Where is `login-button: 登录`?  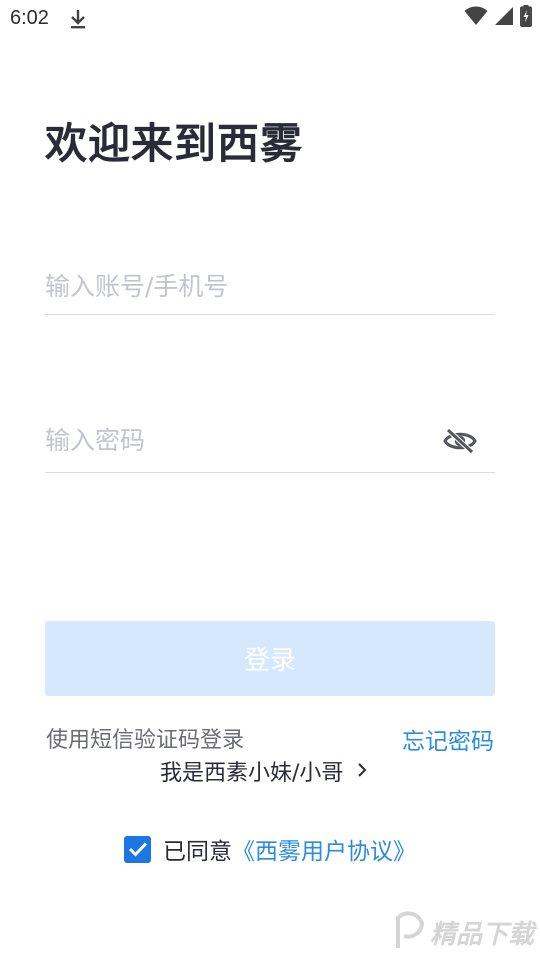
login-button: 登录 is located at coordinates (270, 658).